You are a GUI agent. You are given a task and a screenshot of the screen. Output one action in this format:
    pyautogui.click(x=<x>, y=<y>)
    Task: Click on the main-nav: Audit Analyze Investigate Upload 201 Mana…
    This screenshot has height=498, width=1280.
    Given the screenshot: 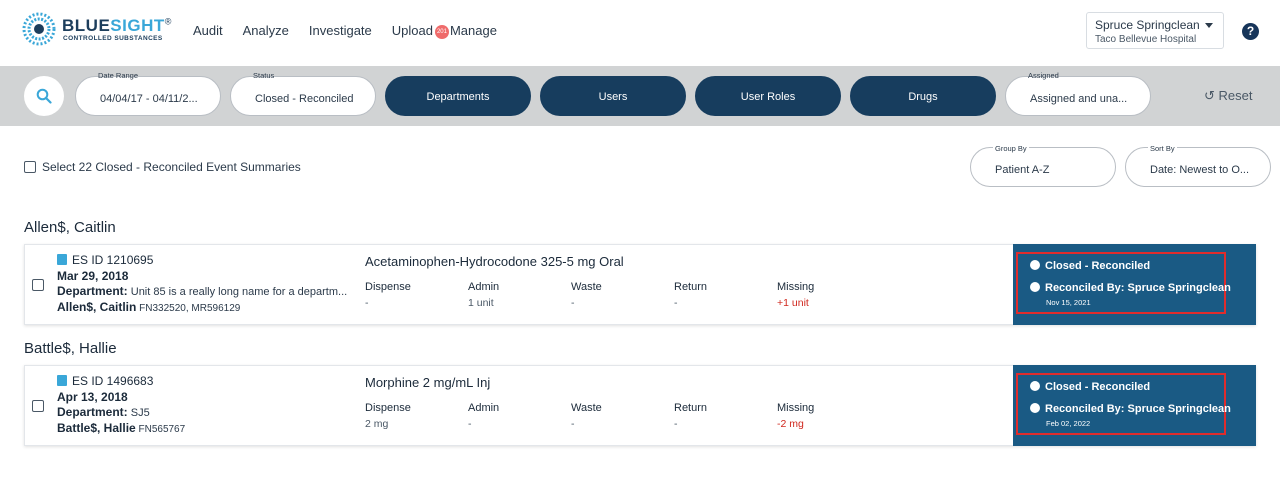 What is the action you would take?
    pyautogui.click(x=355, y=32)
    